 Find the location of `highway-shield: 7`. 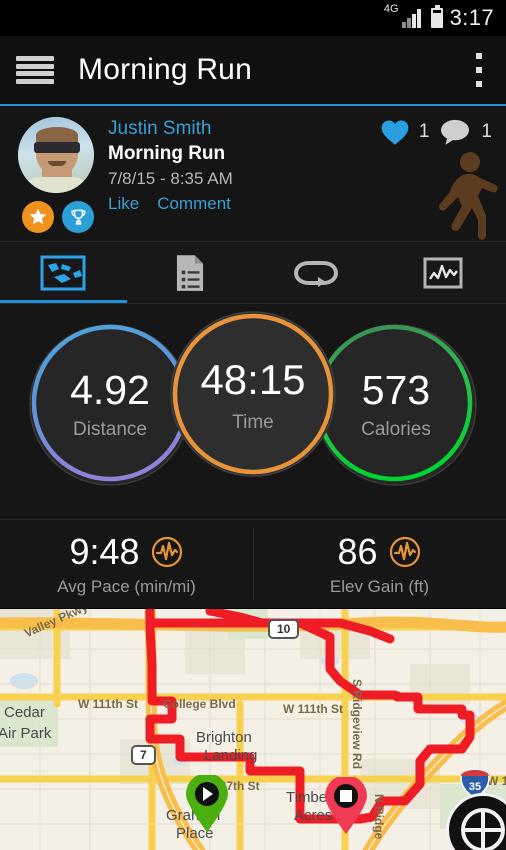

highway-shield: 7 is located at coordinates (143, 755).